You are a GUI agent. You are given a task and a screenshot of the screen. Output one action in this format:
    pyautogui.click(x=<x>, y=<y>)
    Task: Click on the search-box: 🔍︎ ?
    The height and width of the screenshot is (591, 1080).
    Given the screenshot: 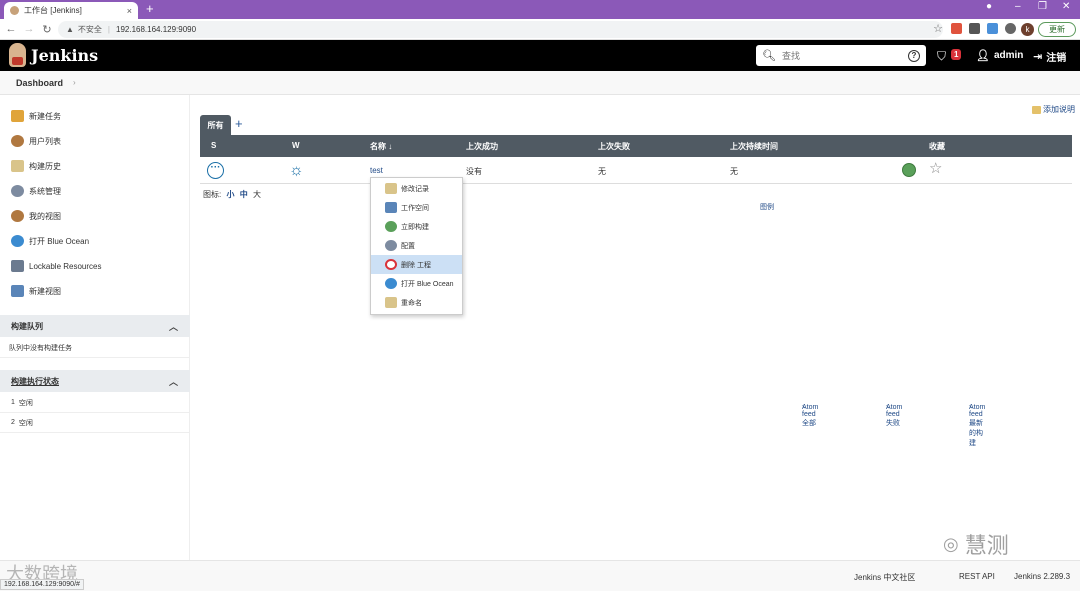 What is the action you would take?
    pyautogui.click(x=841, y=55)
    